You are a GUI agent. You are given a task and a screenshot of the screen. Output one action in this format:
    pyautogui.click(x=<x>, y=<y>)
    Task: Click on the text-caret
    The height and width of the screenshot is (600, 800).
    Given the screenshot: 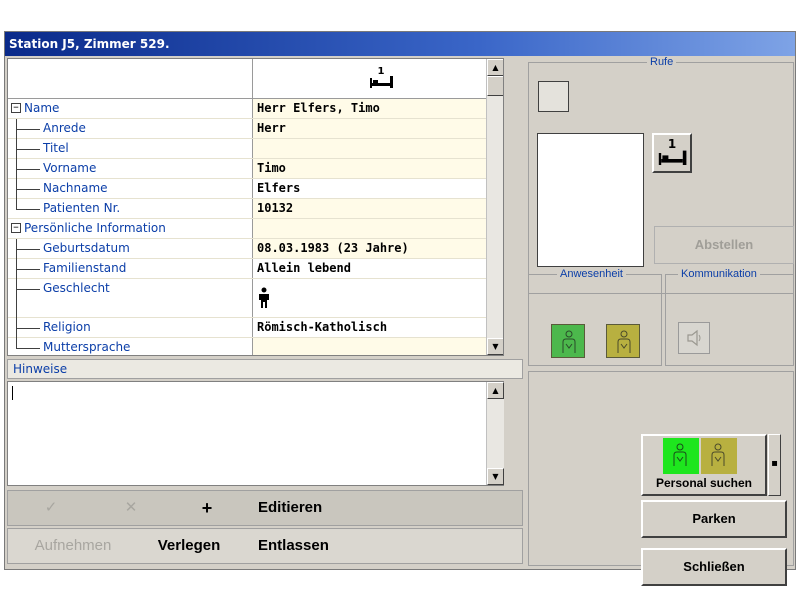 What is the action you would take?
    pyautogui.click(x=12, y=393)
    